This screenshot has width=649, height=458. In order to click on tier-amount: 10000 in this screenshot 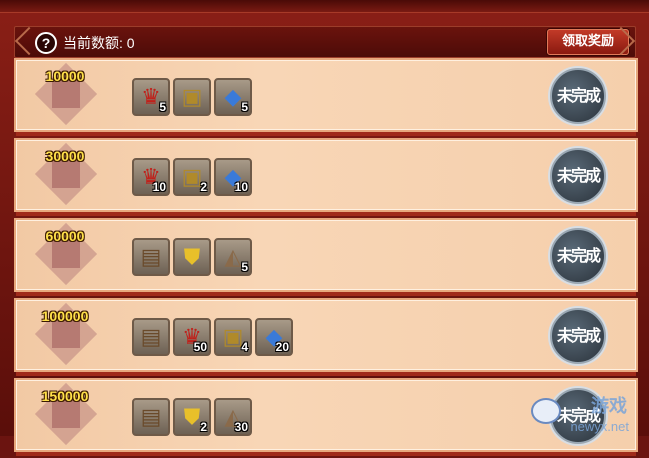, I will do `click(65, 76)`.